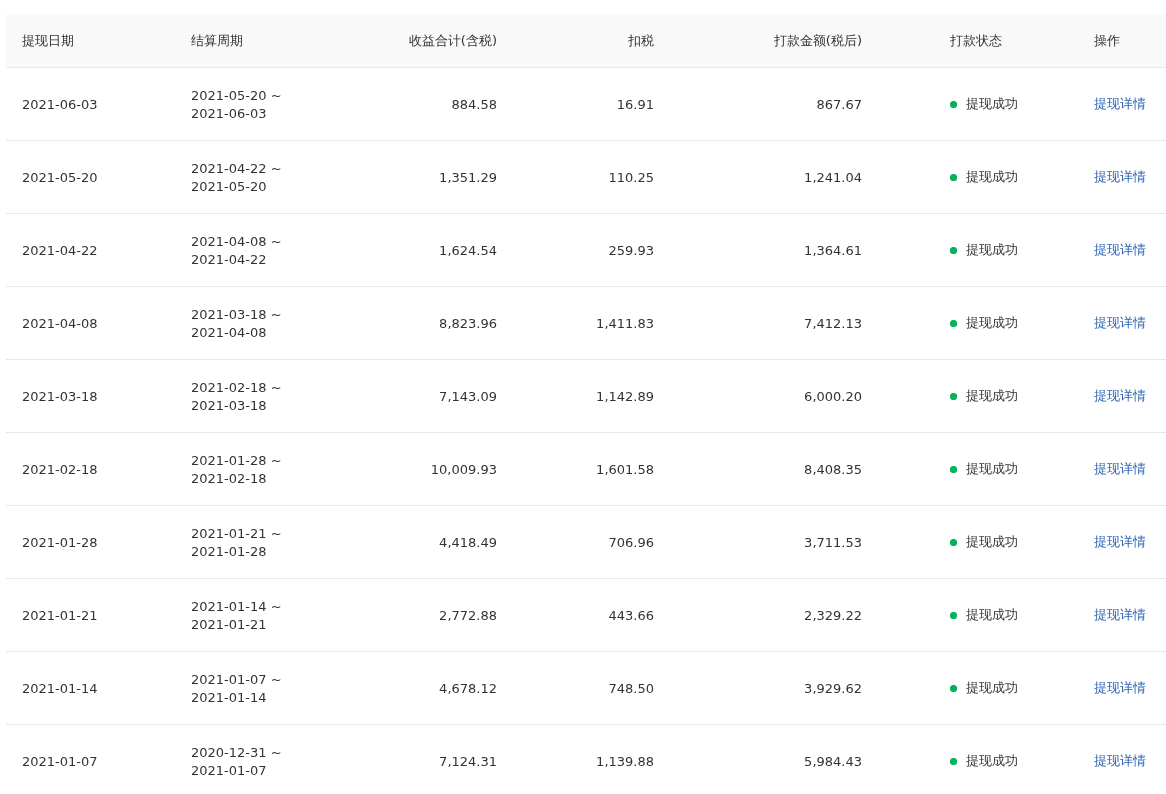 Image resolution: width=1166 pixels, height=794 pixels. I want to click on table-cell: 110.25, so click(631, 177).